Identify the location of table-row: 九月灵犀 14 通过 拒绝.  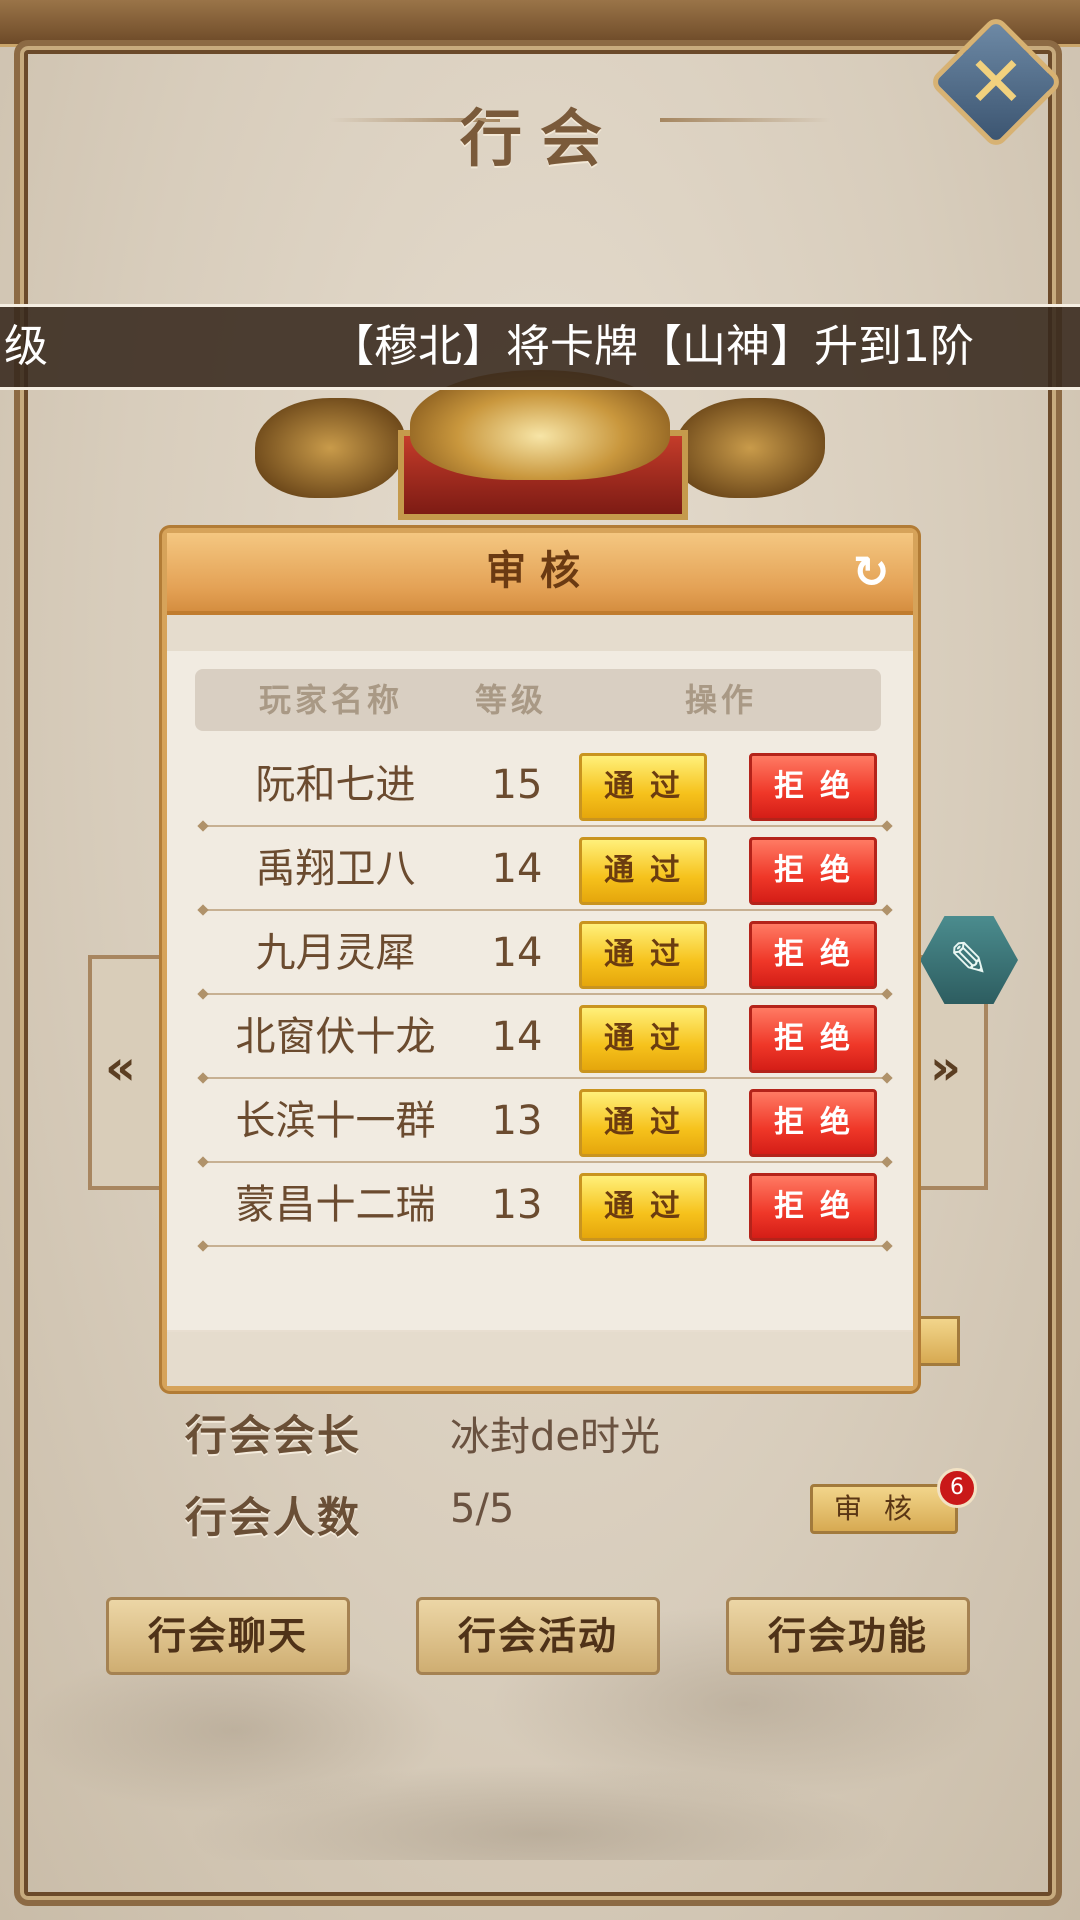
(540, 953).